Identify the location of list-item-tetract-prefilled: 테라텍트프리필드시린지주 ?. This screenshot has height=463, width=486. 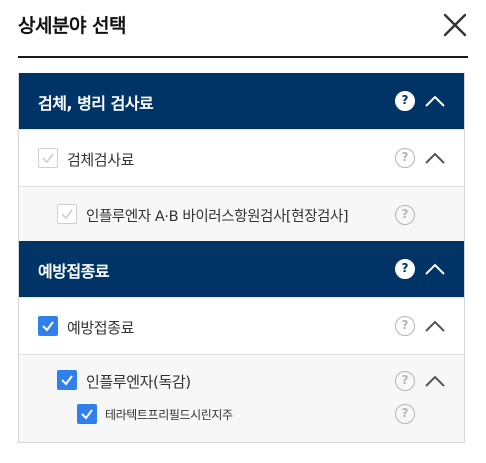
(241, 419).